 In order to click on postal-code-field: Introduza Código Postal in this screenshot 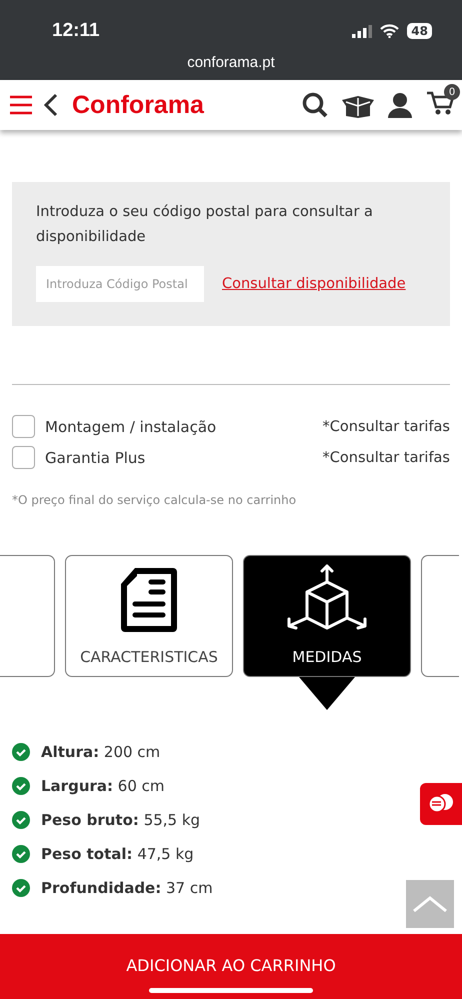, I will do `click(120, 284)`.